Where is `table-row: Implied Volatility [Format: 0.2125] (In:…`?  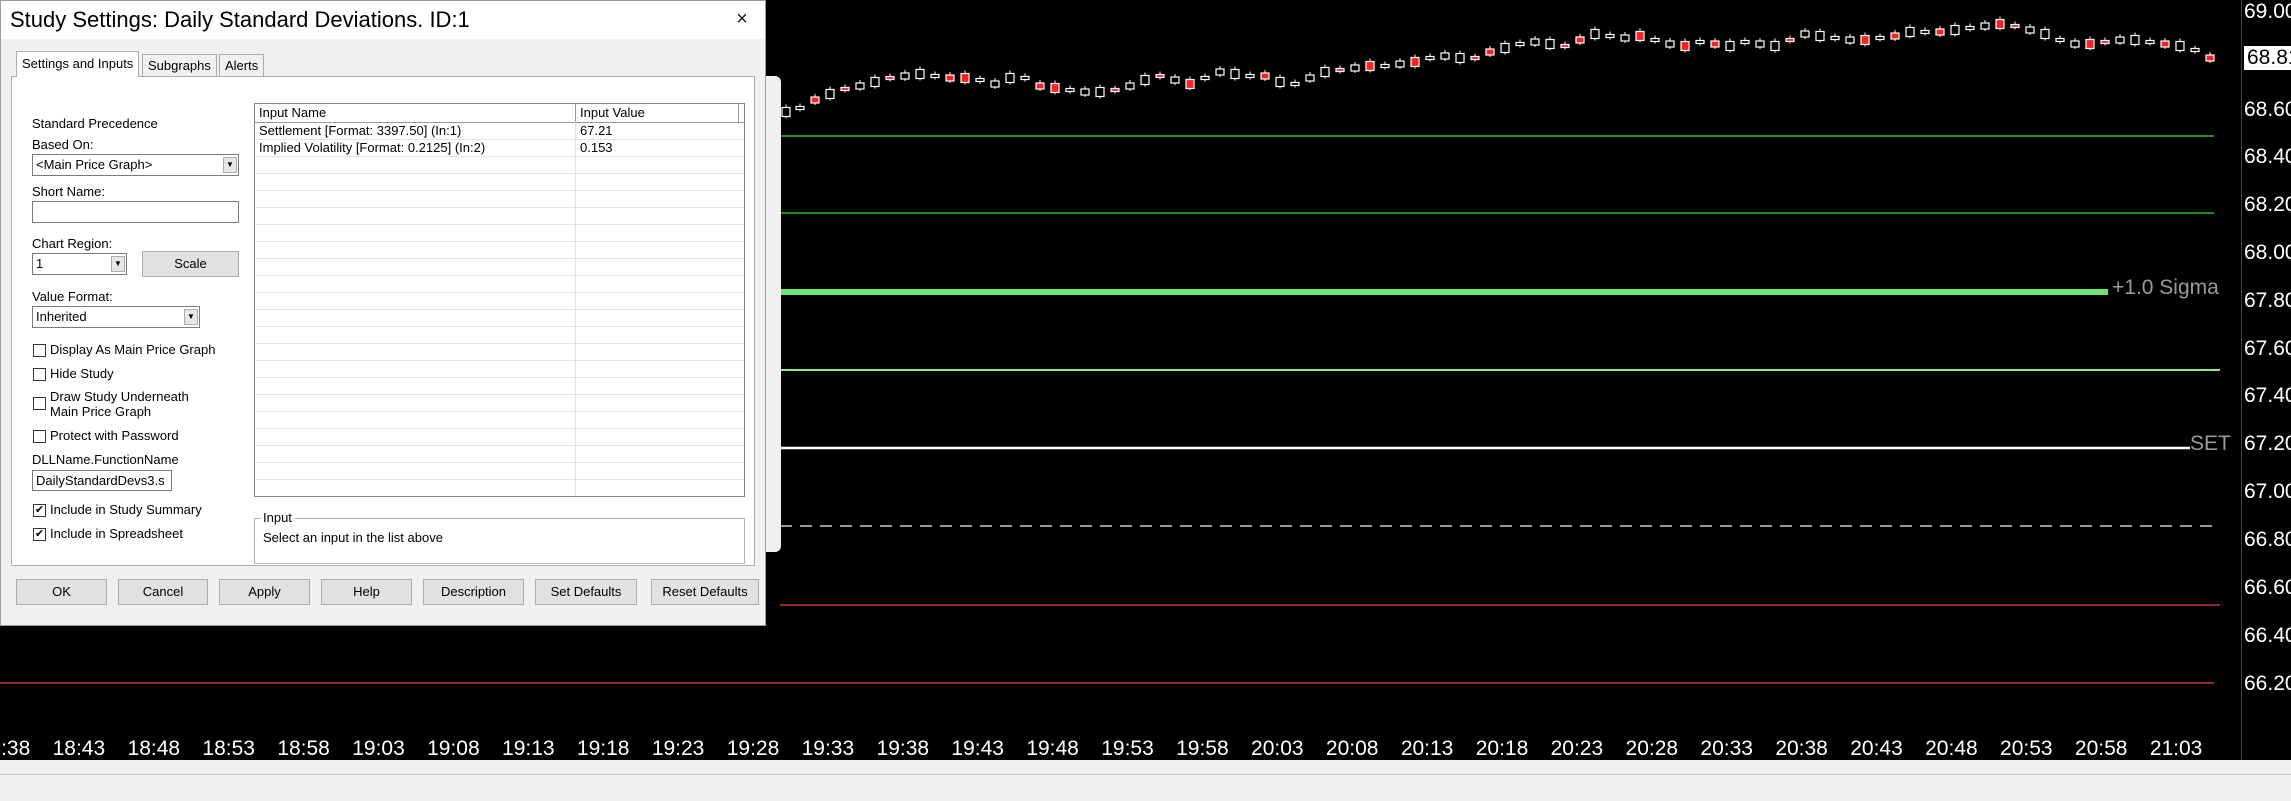
table-row: Implied Volatility [Format: 0.2125] (In:… is located at coordinates (499, 148).